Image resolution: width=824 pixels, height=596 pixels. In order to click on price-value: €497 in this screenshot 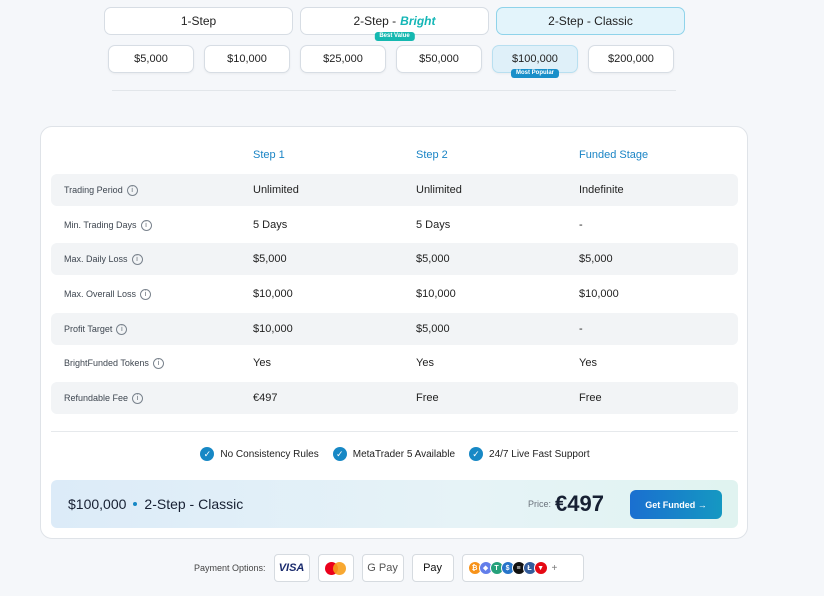, I will do `click(579, 503)`.